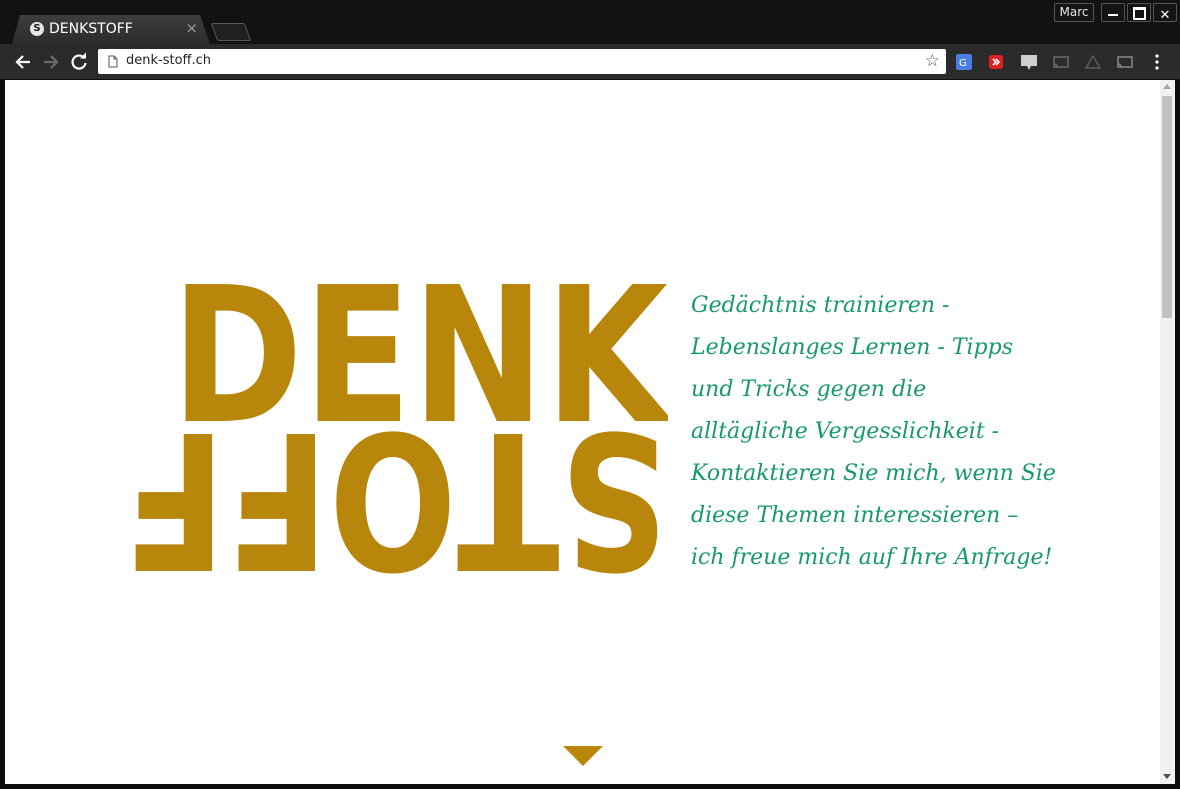  I want to click on address-bar: denk-stoff.ch ☆, so click(522, 61).